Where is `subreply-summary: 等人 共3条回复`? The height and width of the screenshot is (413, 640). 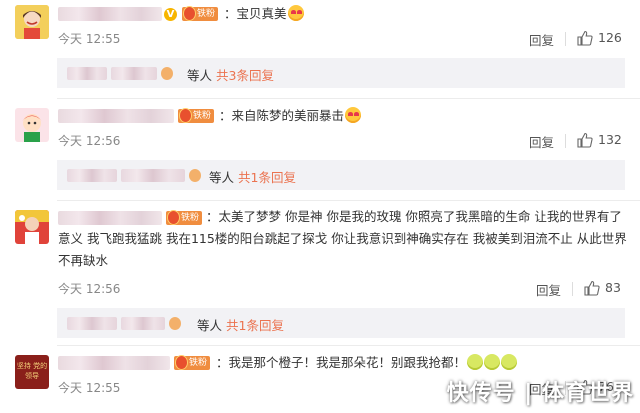
subreply-summary: 等人 共3条回复 is located at coordinates (230, 74).